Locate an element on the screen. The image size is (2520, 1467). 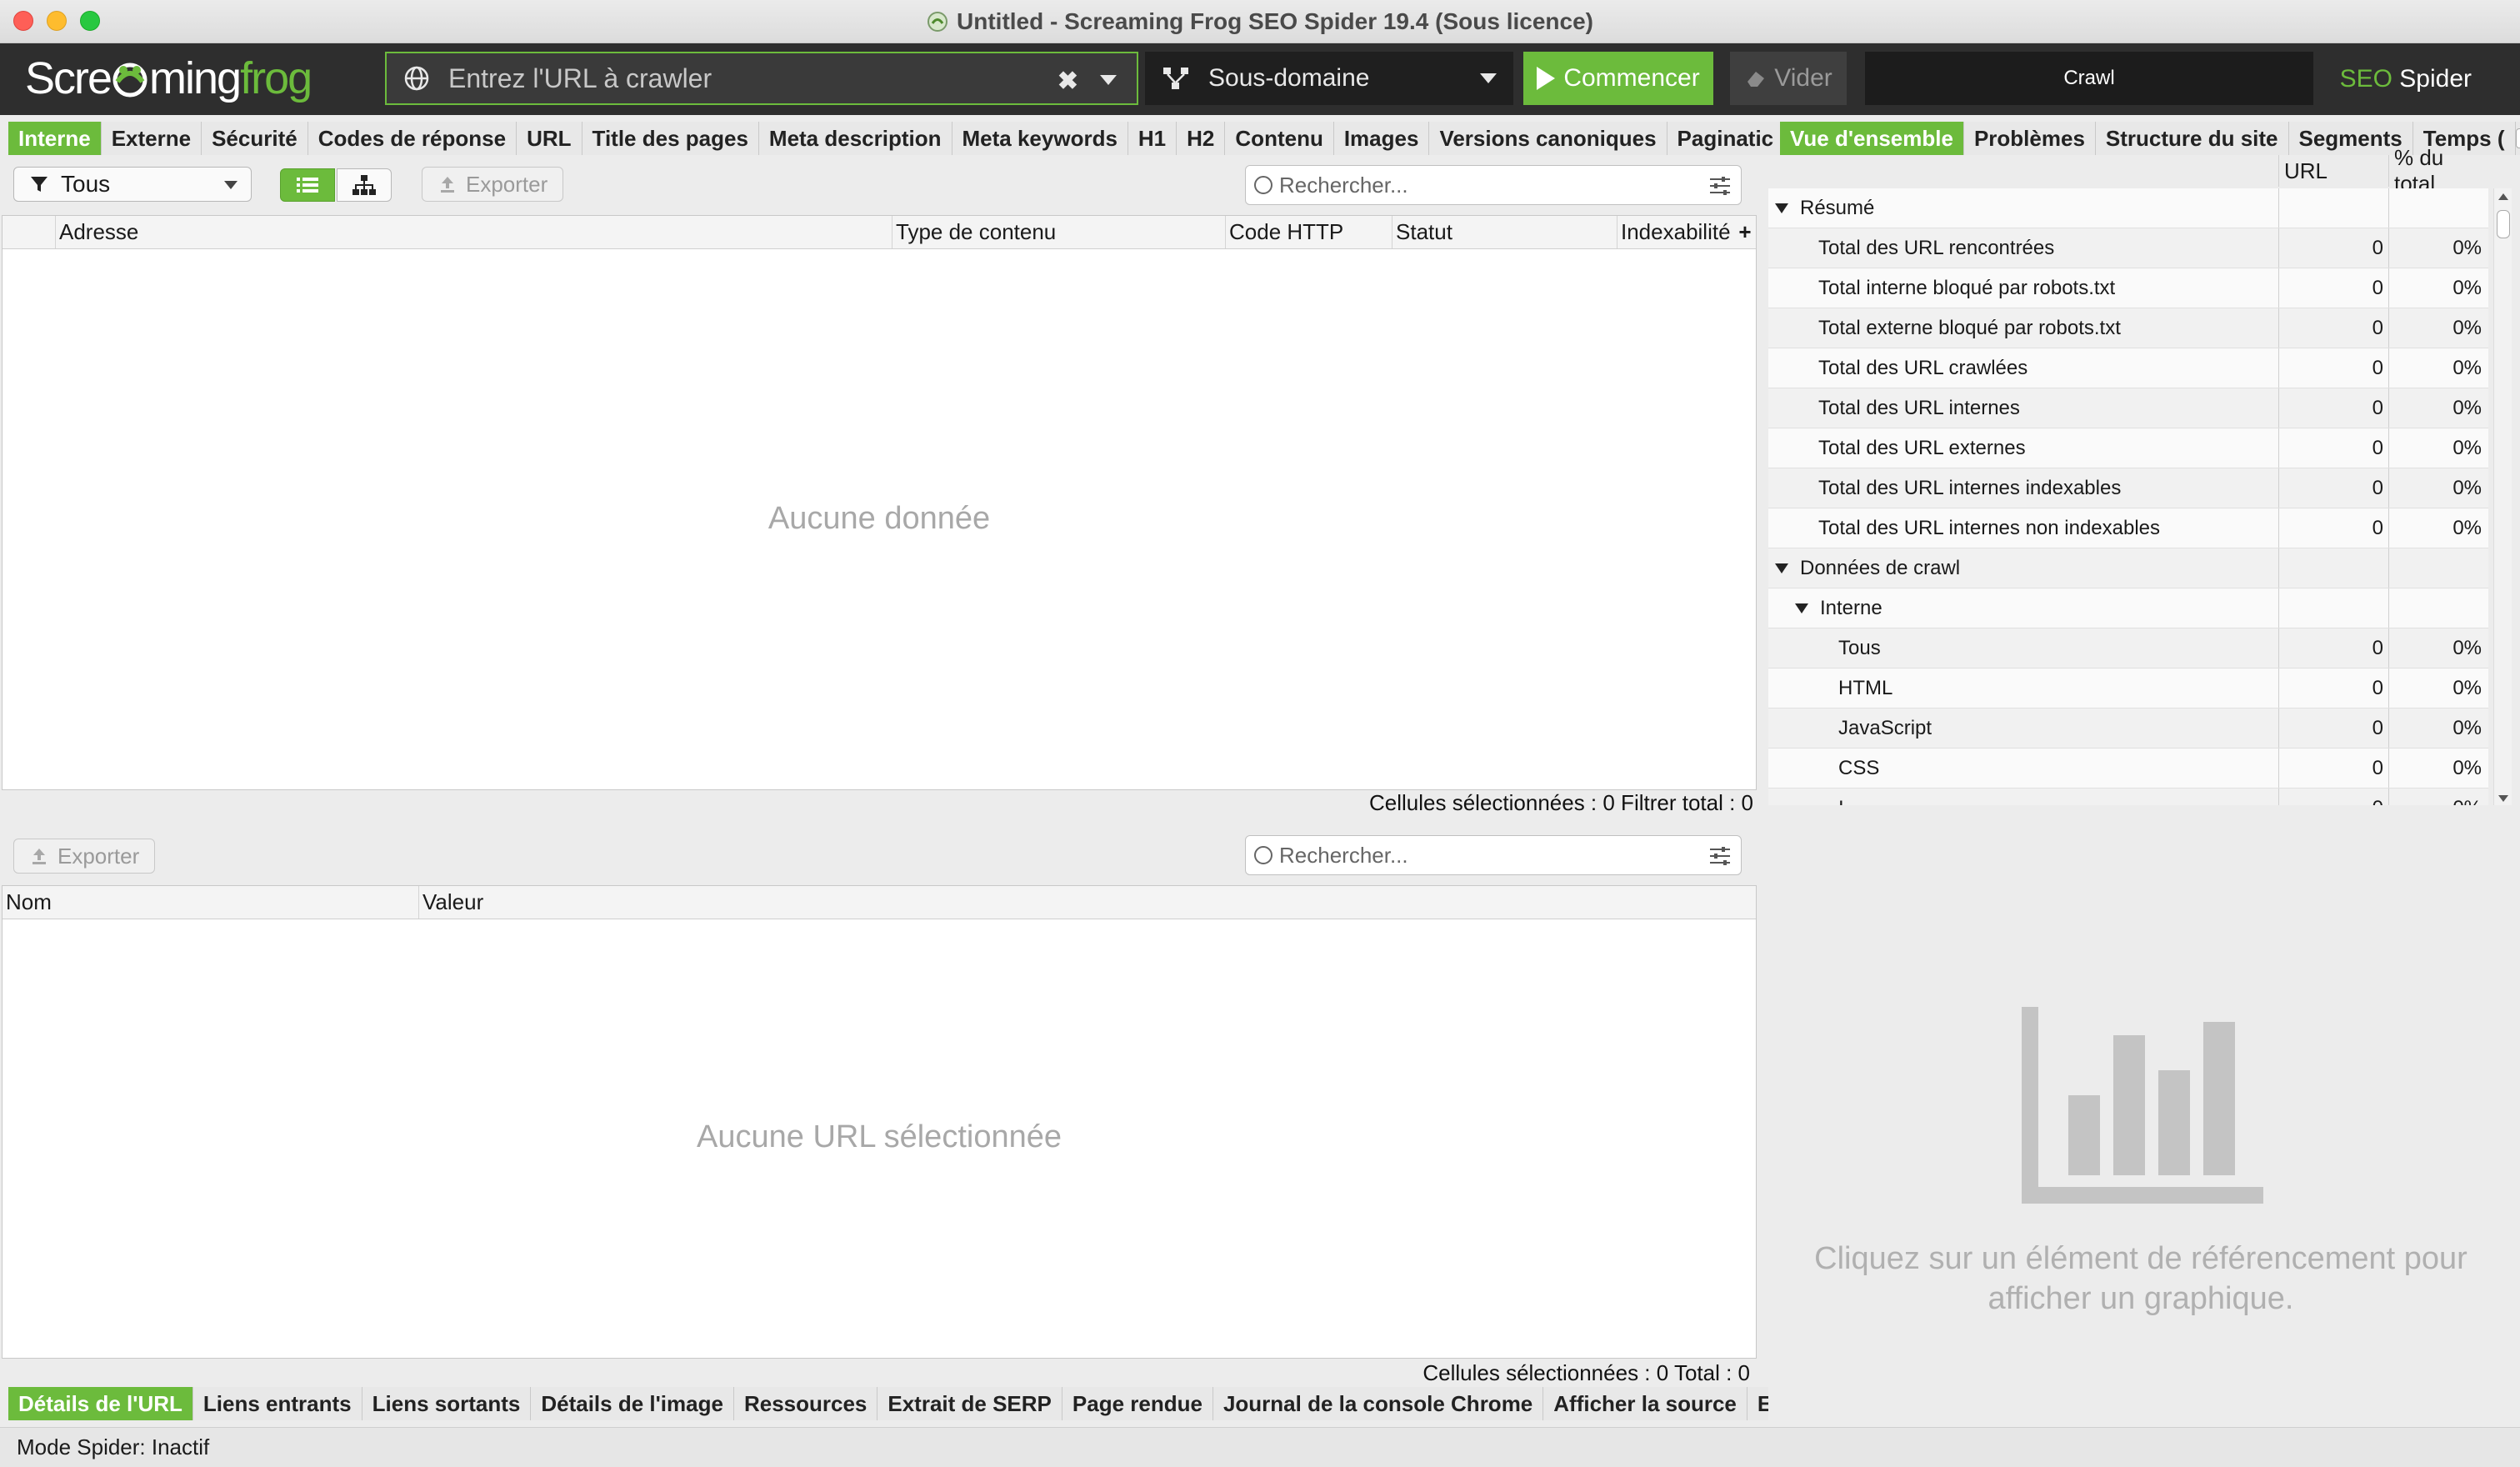
overview-row-url-count is located at coordinates (2333, 608).